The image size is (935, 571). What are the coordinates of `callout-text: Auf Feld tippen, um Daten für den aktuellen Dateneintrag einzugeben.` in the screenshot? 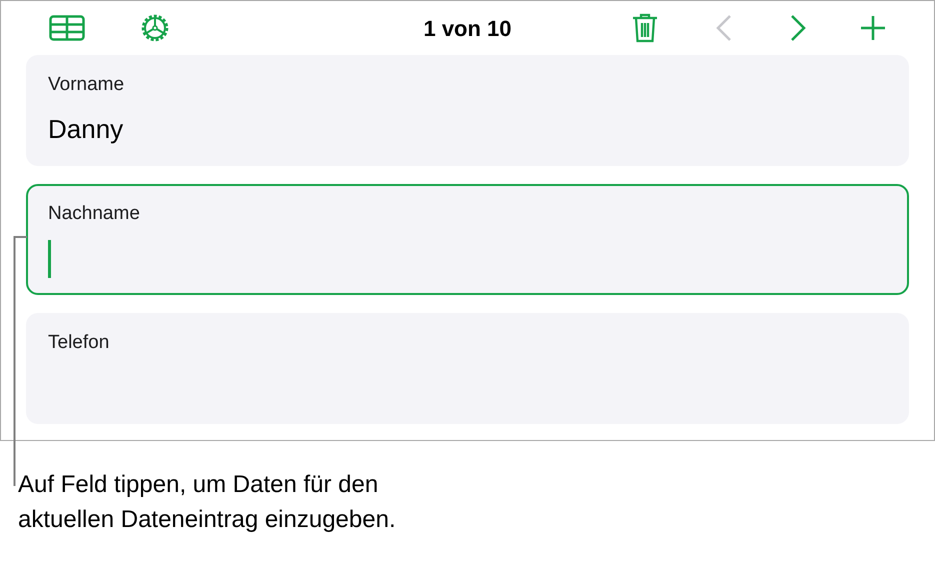 It's located at (207, 502).